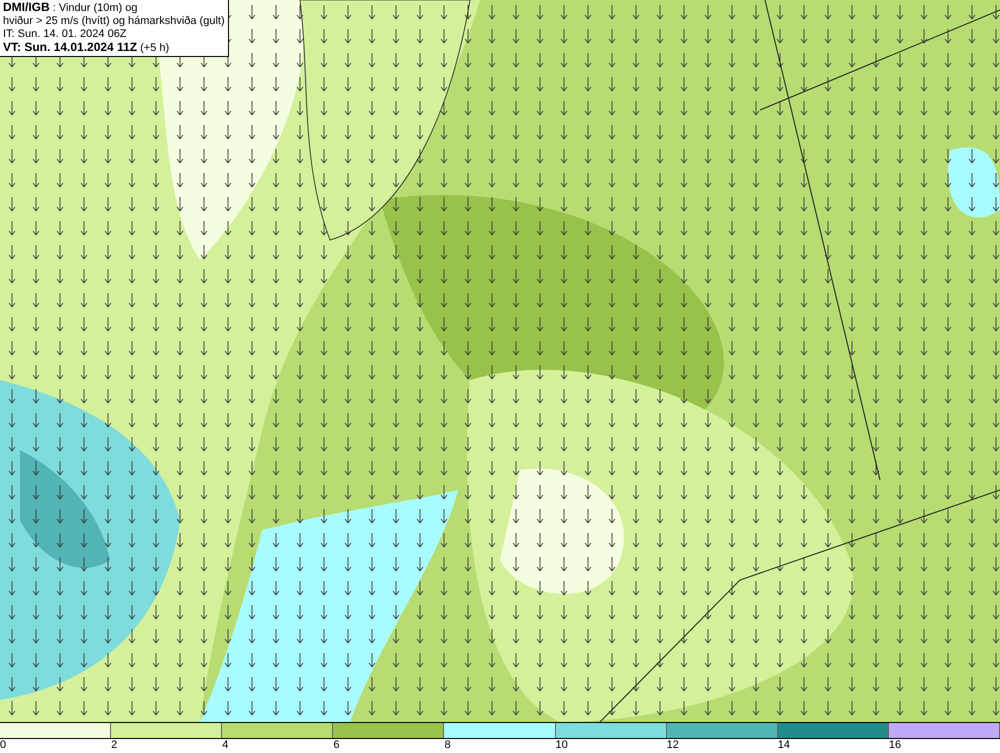 Image resolution: width=1000 pixels, height=753 pixels. I want to click on scale-label: 14, so click(784, 745).